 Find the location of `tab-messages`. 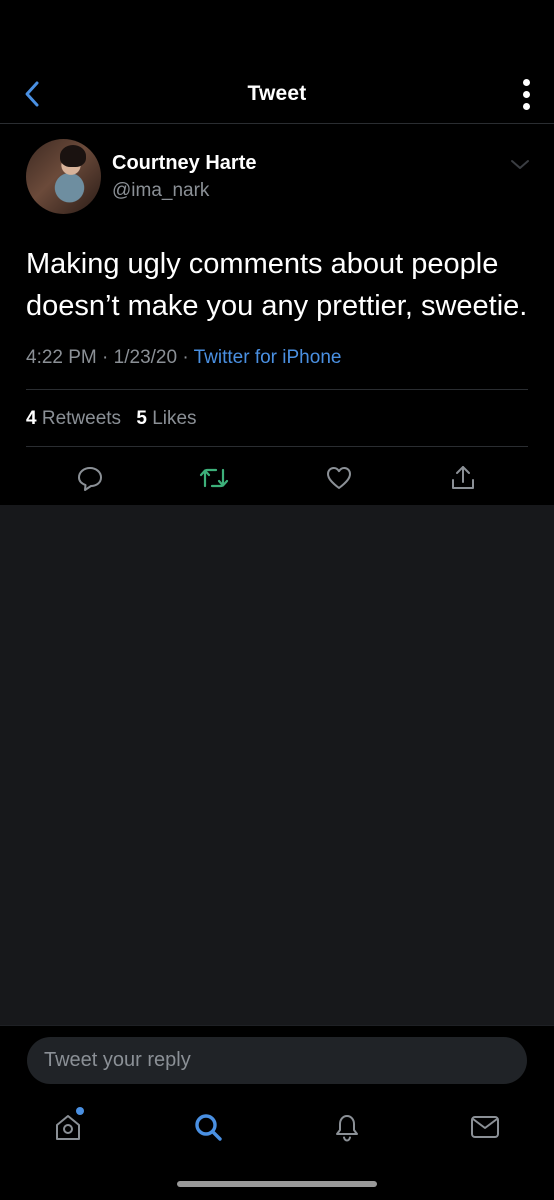

tab-messages is located at coordinates (485, 1127).